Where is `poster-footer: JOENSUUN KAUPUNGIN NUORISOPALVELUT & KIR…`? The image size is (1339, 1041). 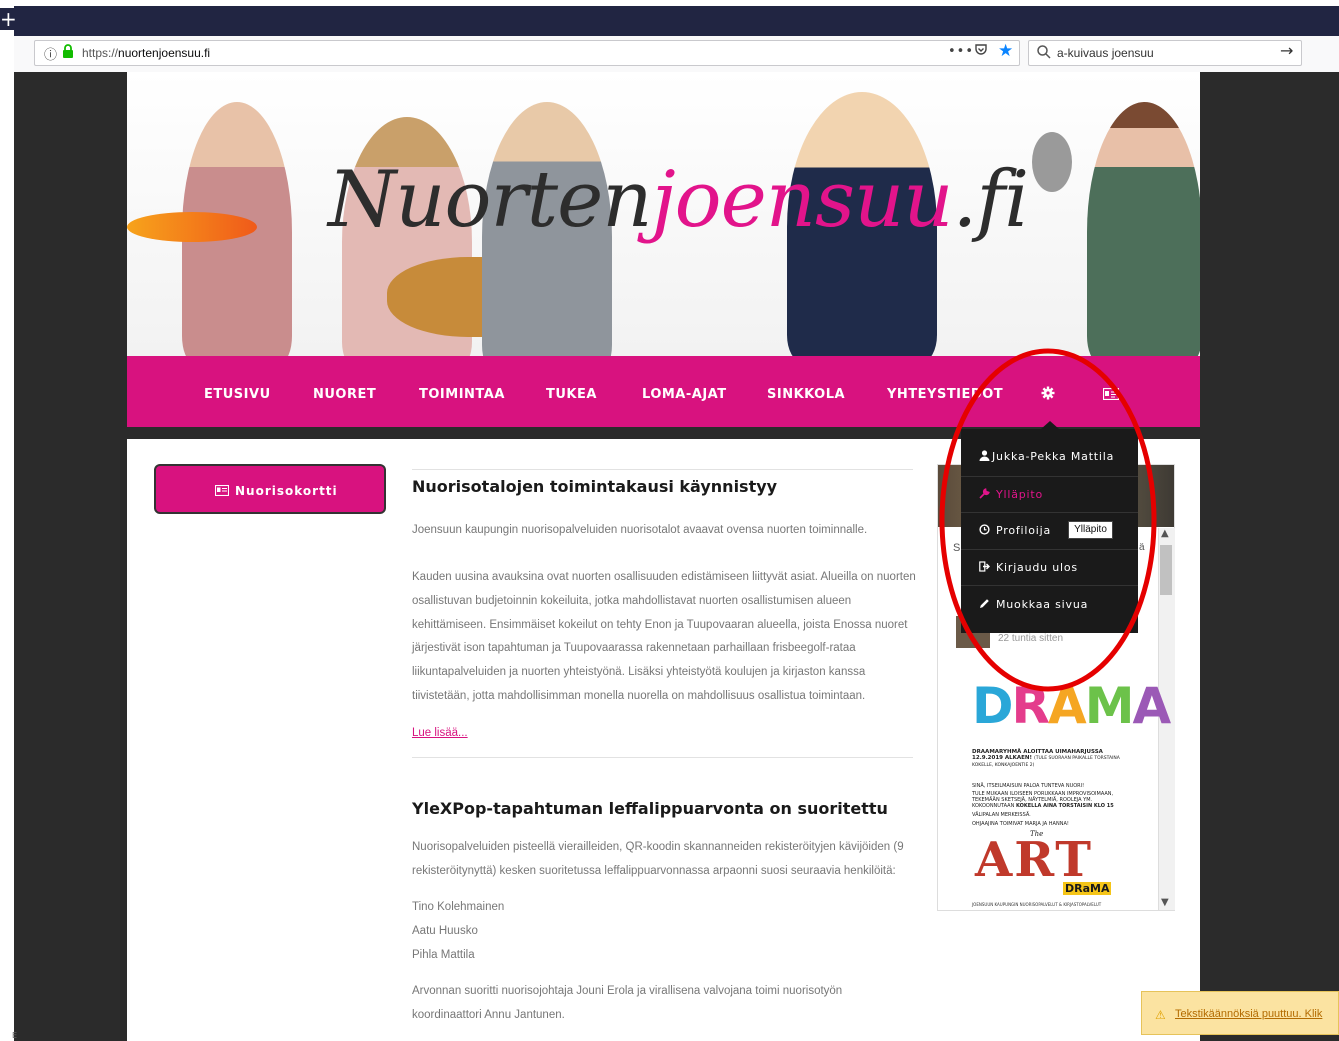 poster-footer: JOENSUUN KAUPUNGIN NUORISOPALVELUT & KIR… is located at coordinates (1037, 904).